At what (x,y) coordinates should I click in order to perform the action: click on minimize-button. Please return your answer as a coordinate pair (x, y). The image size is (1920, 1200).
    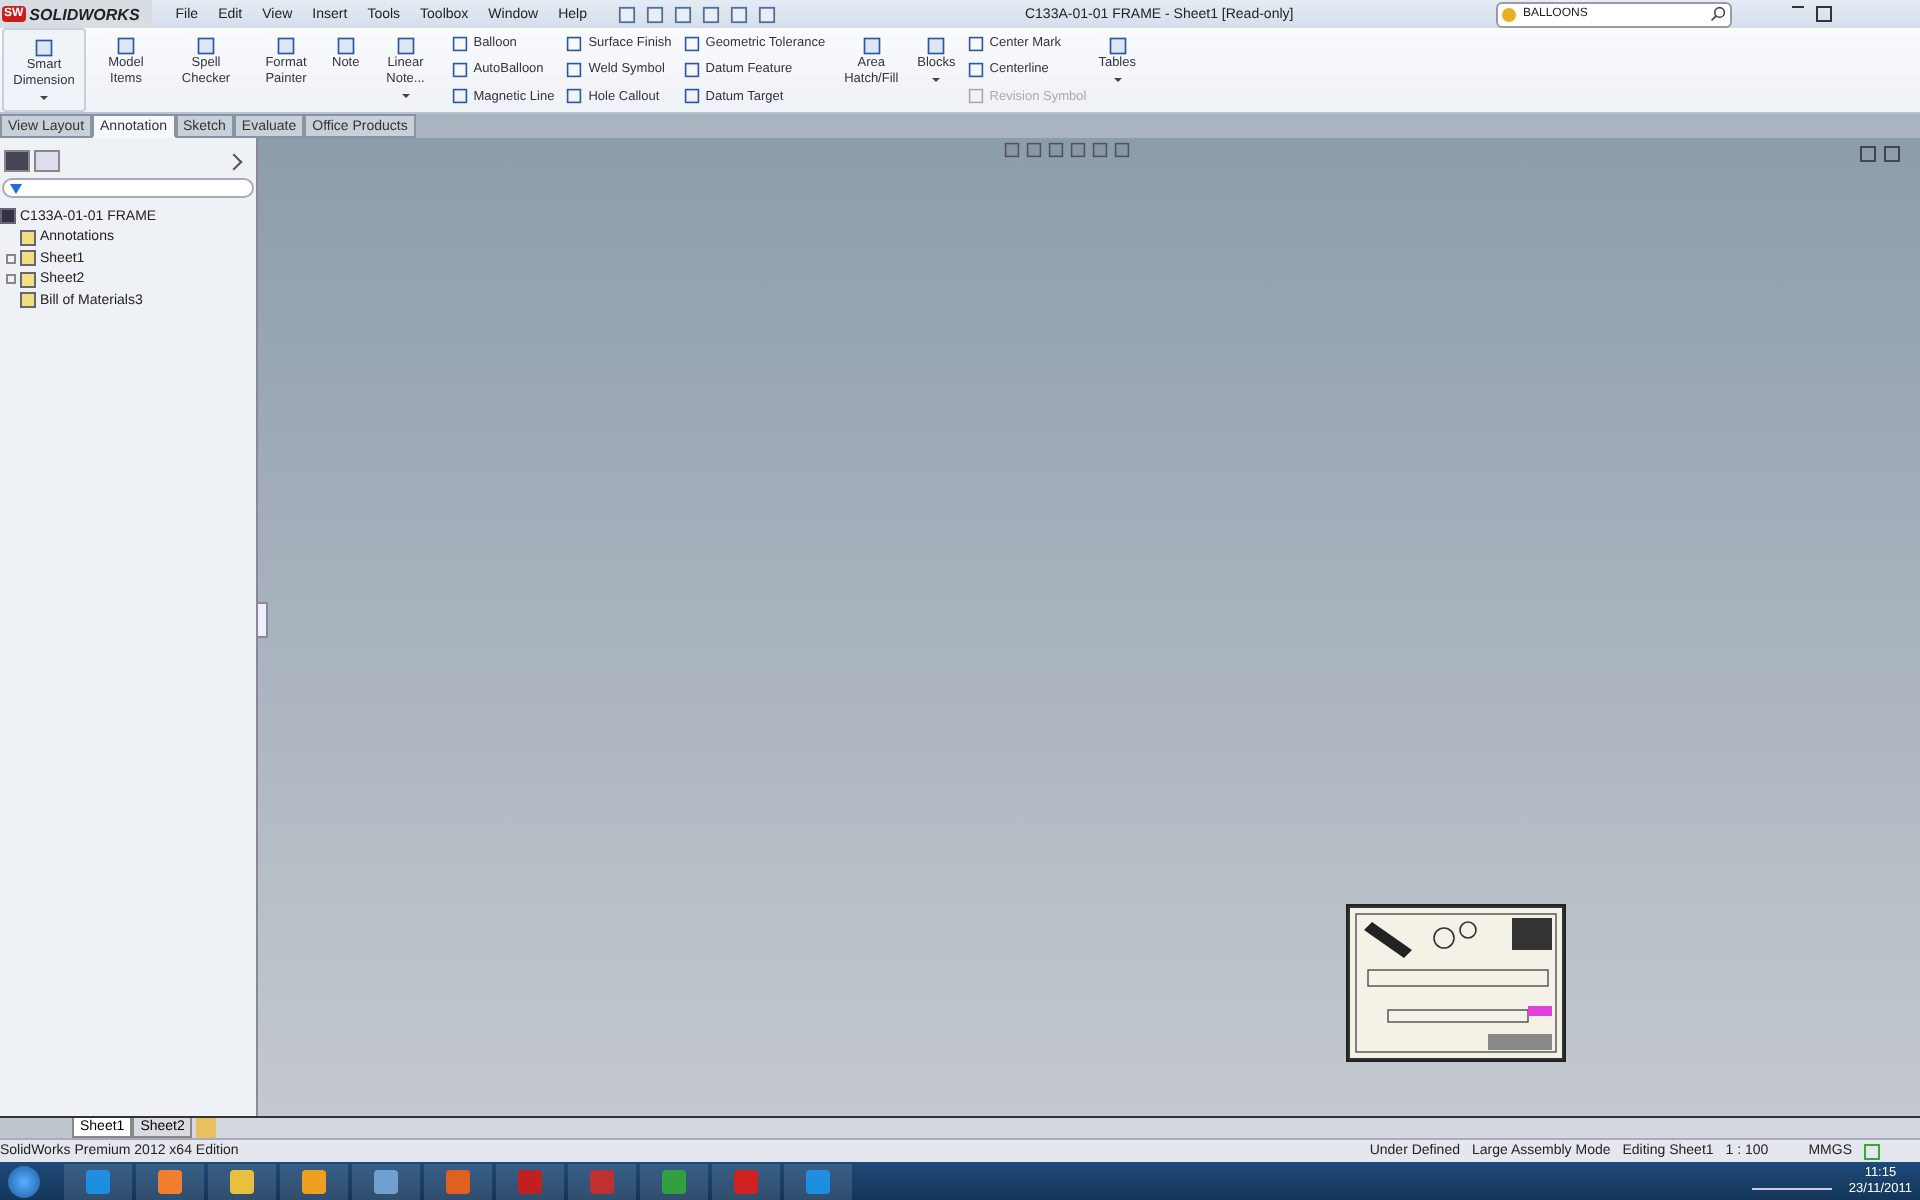
    Looking at the image, I should click on (1798, 7).